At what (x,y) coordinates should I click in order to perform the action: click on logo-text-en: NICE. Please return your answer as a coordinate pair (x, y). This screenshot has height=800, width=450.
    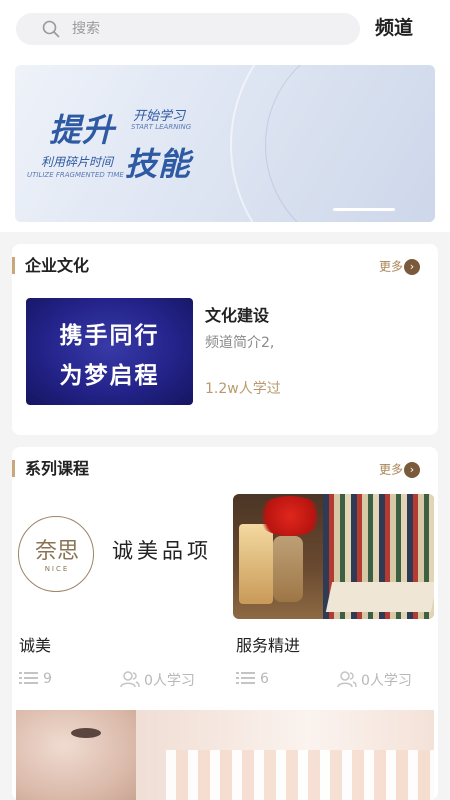
    Looking at the image, I should click on (57, 569).